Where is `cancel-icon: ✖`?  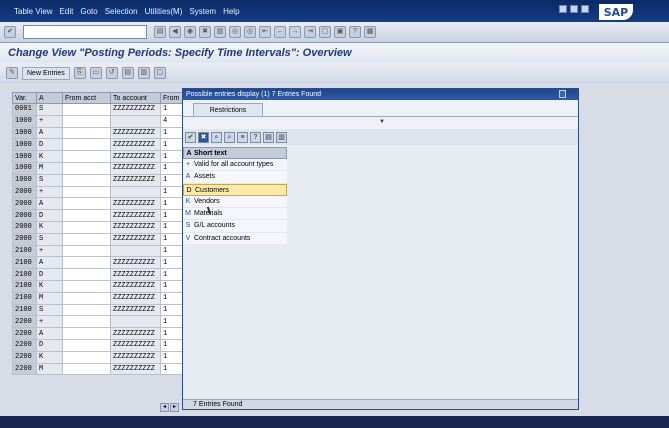 cancel-icon: ✖ is located at coordinates (205, 32).